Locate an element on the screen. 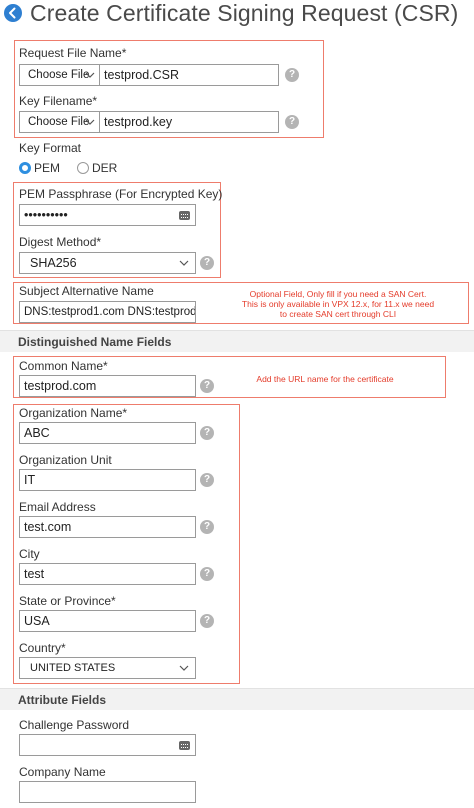  country-select: UNITED STATES is located at coordinates (107, 668).